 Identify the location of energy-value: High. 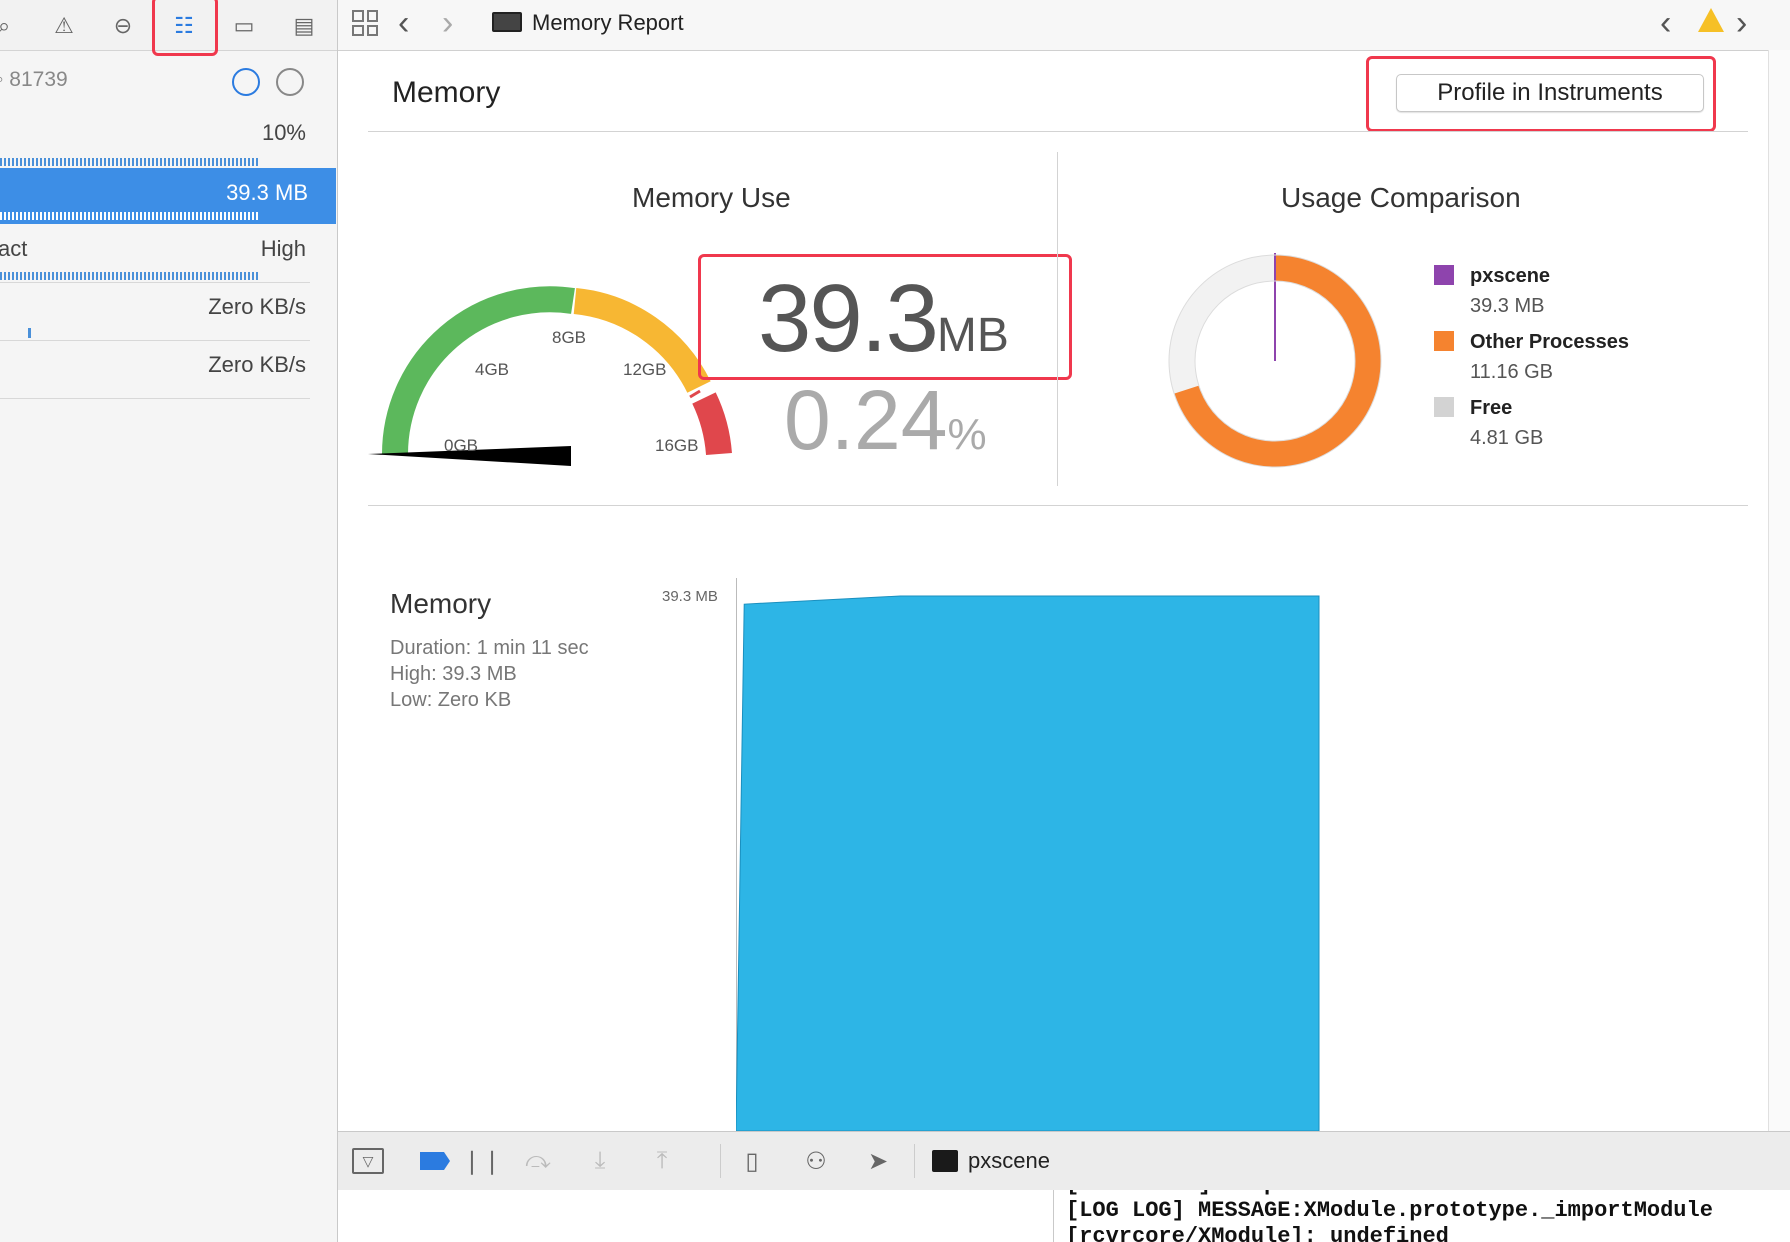
(283, 248).